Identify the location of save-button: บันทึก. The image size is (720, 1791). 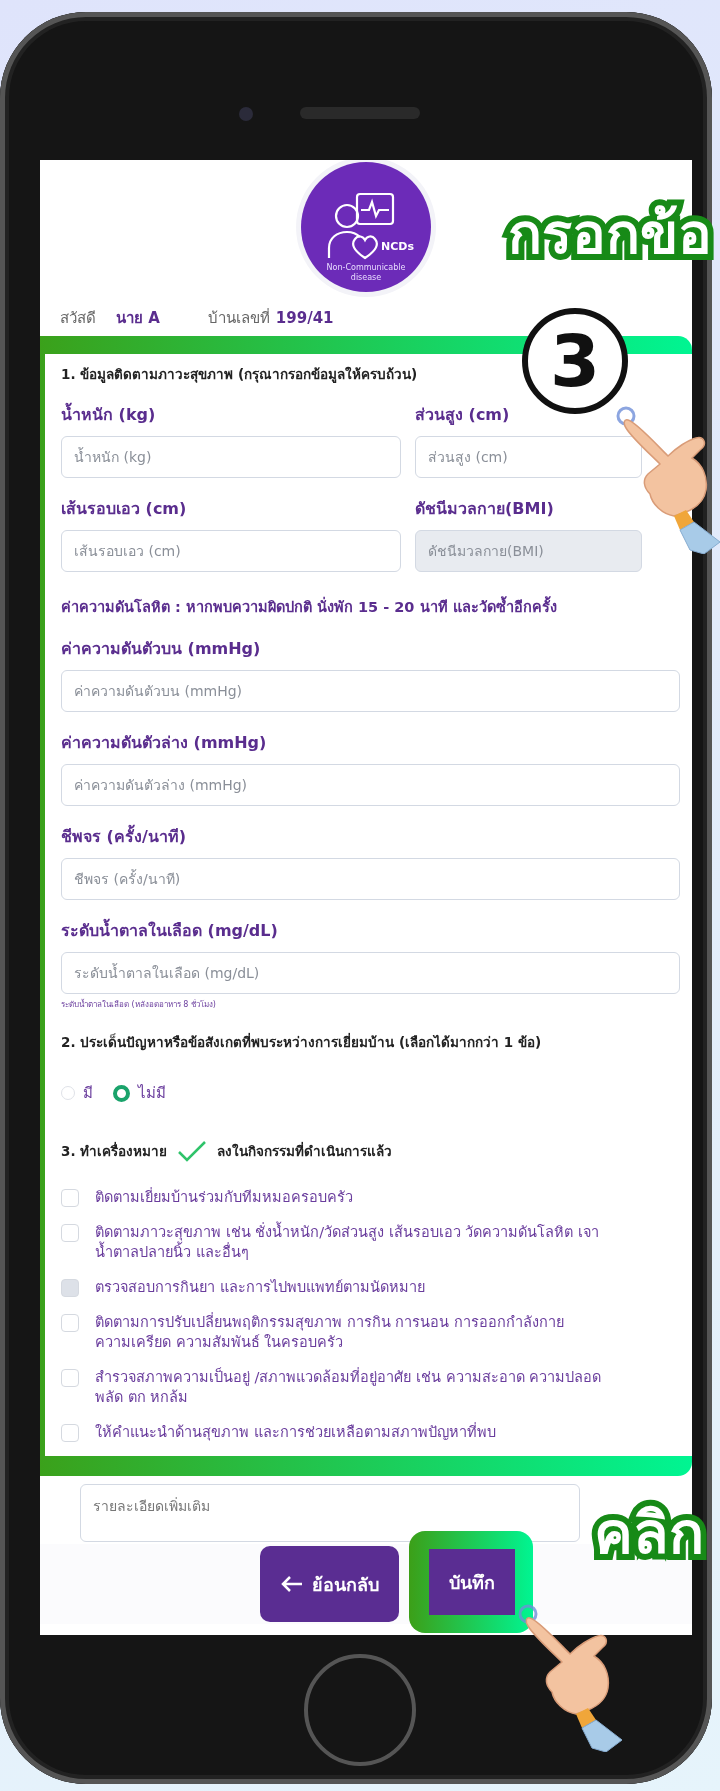
(471, 1582).